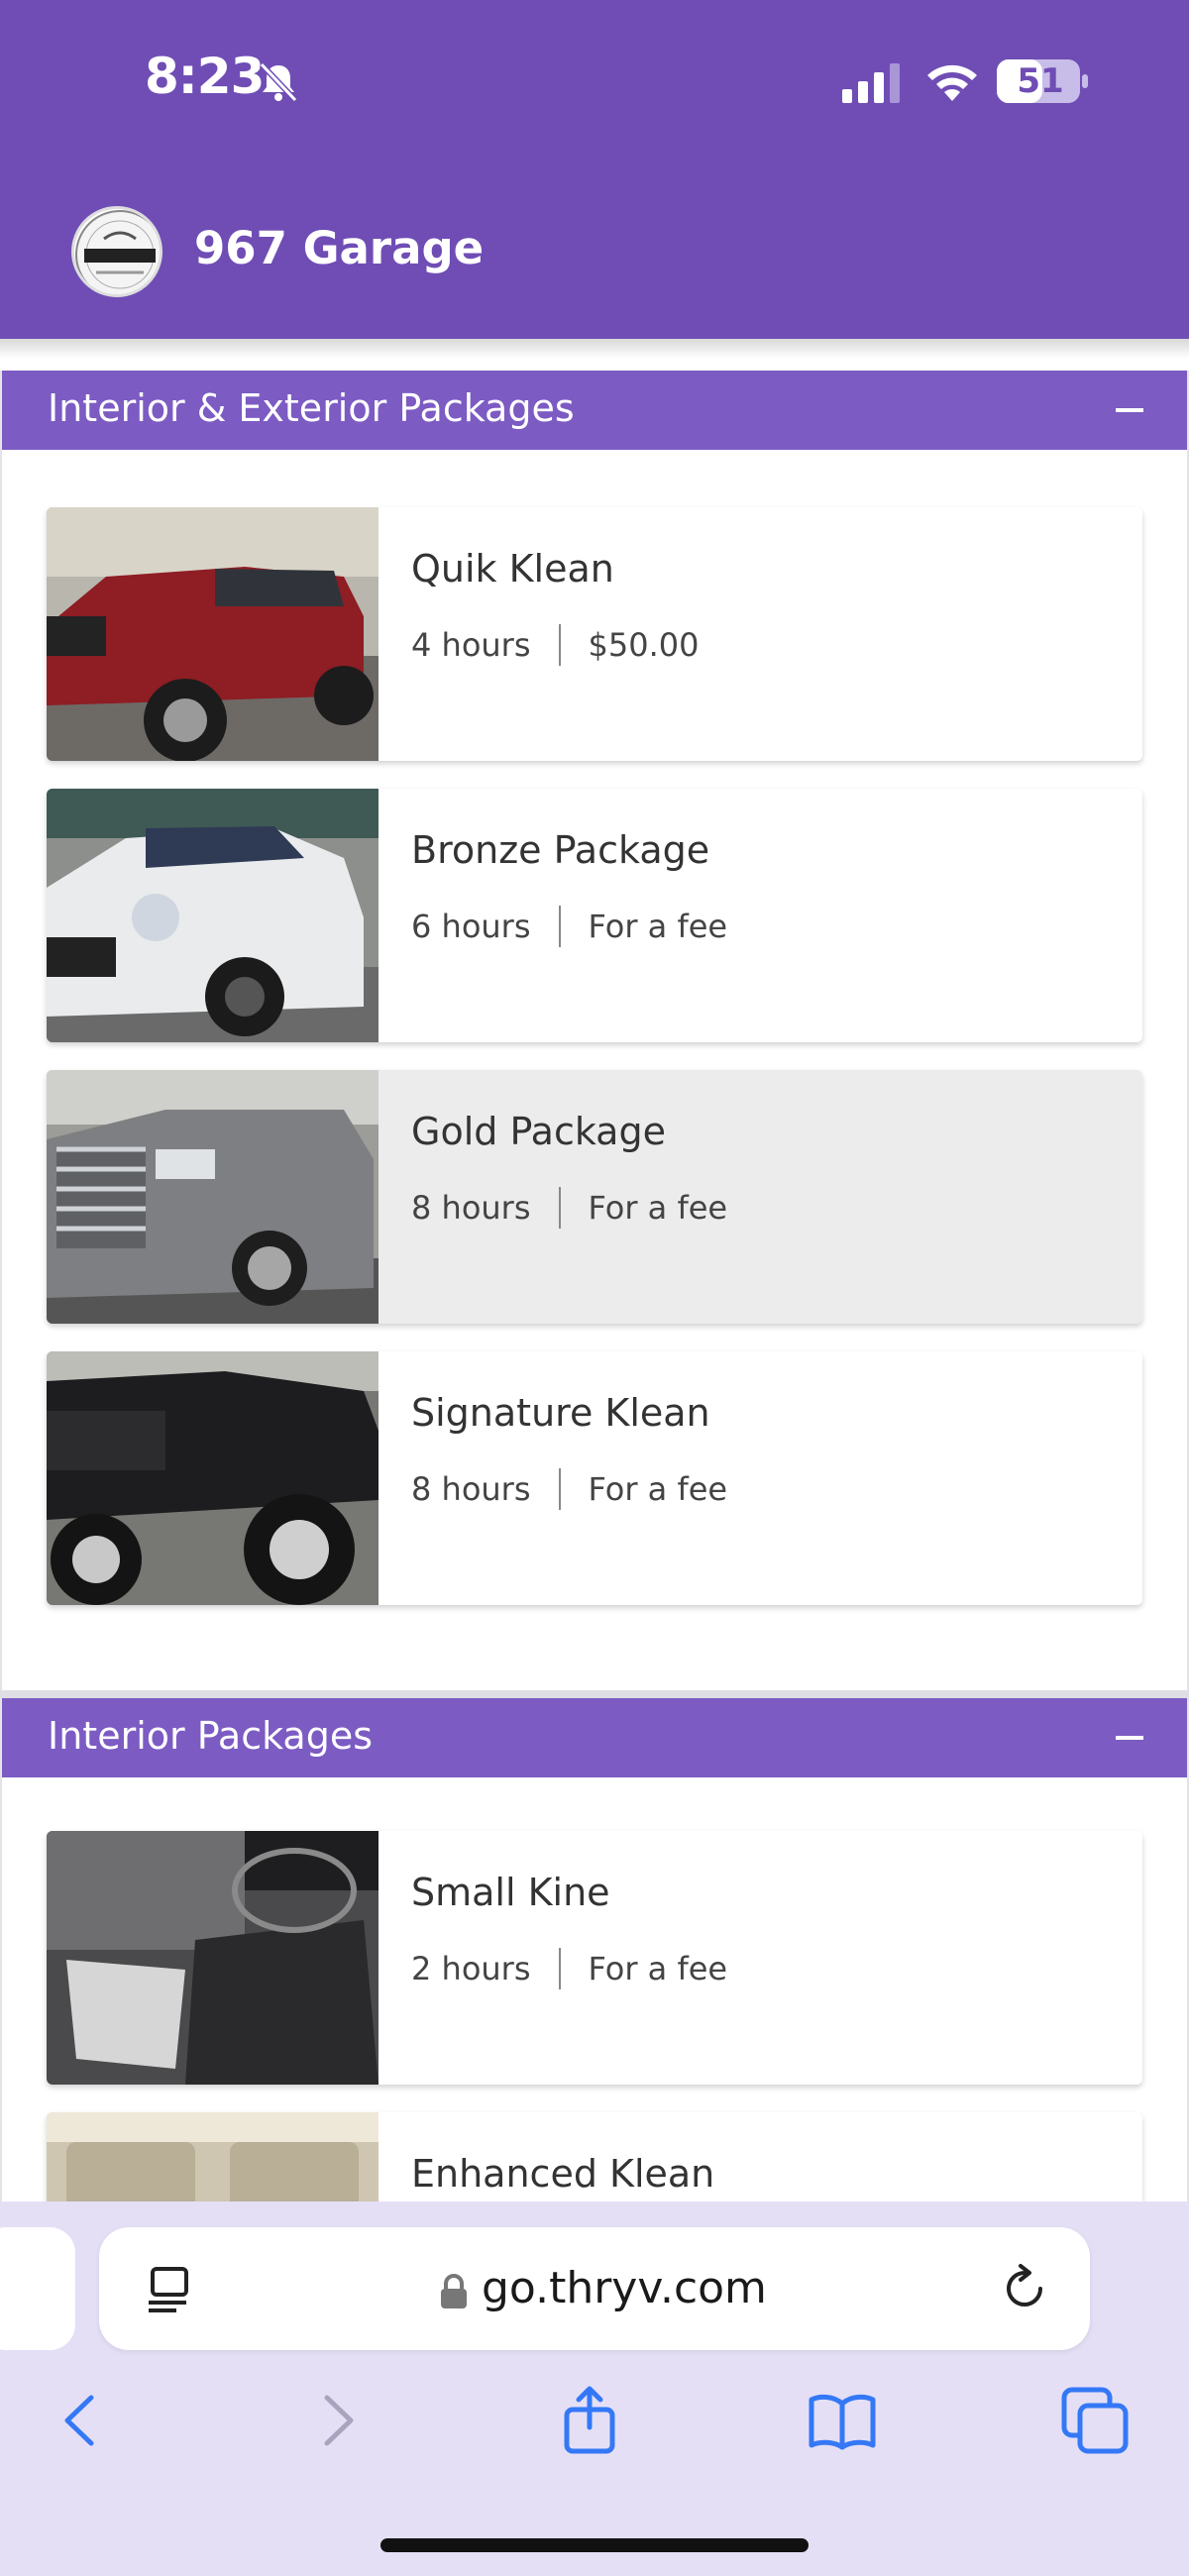  I want to click on reader-icon, so click(169, 2289).